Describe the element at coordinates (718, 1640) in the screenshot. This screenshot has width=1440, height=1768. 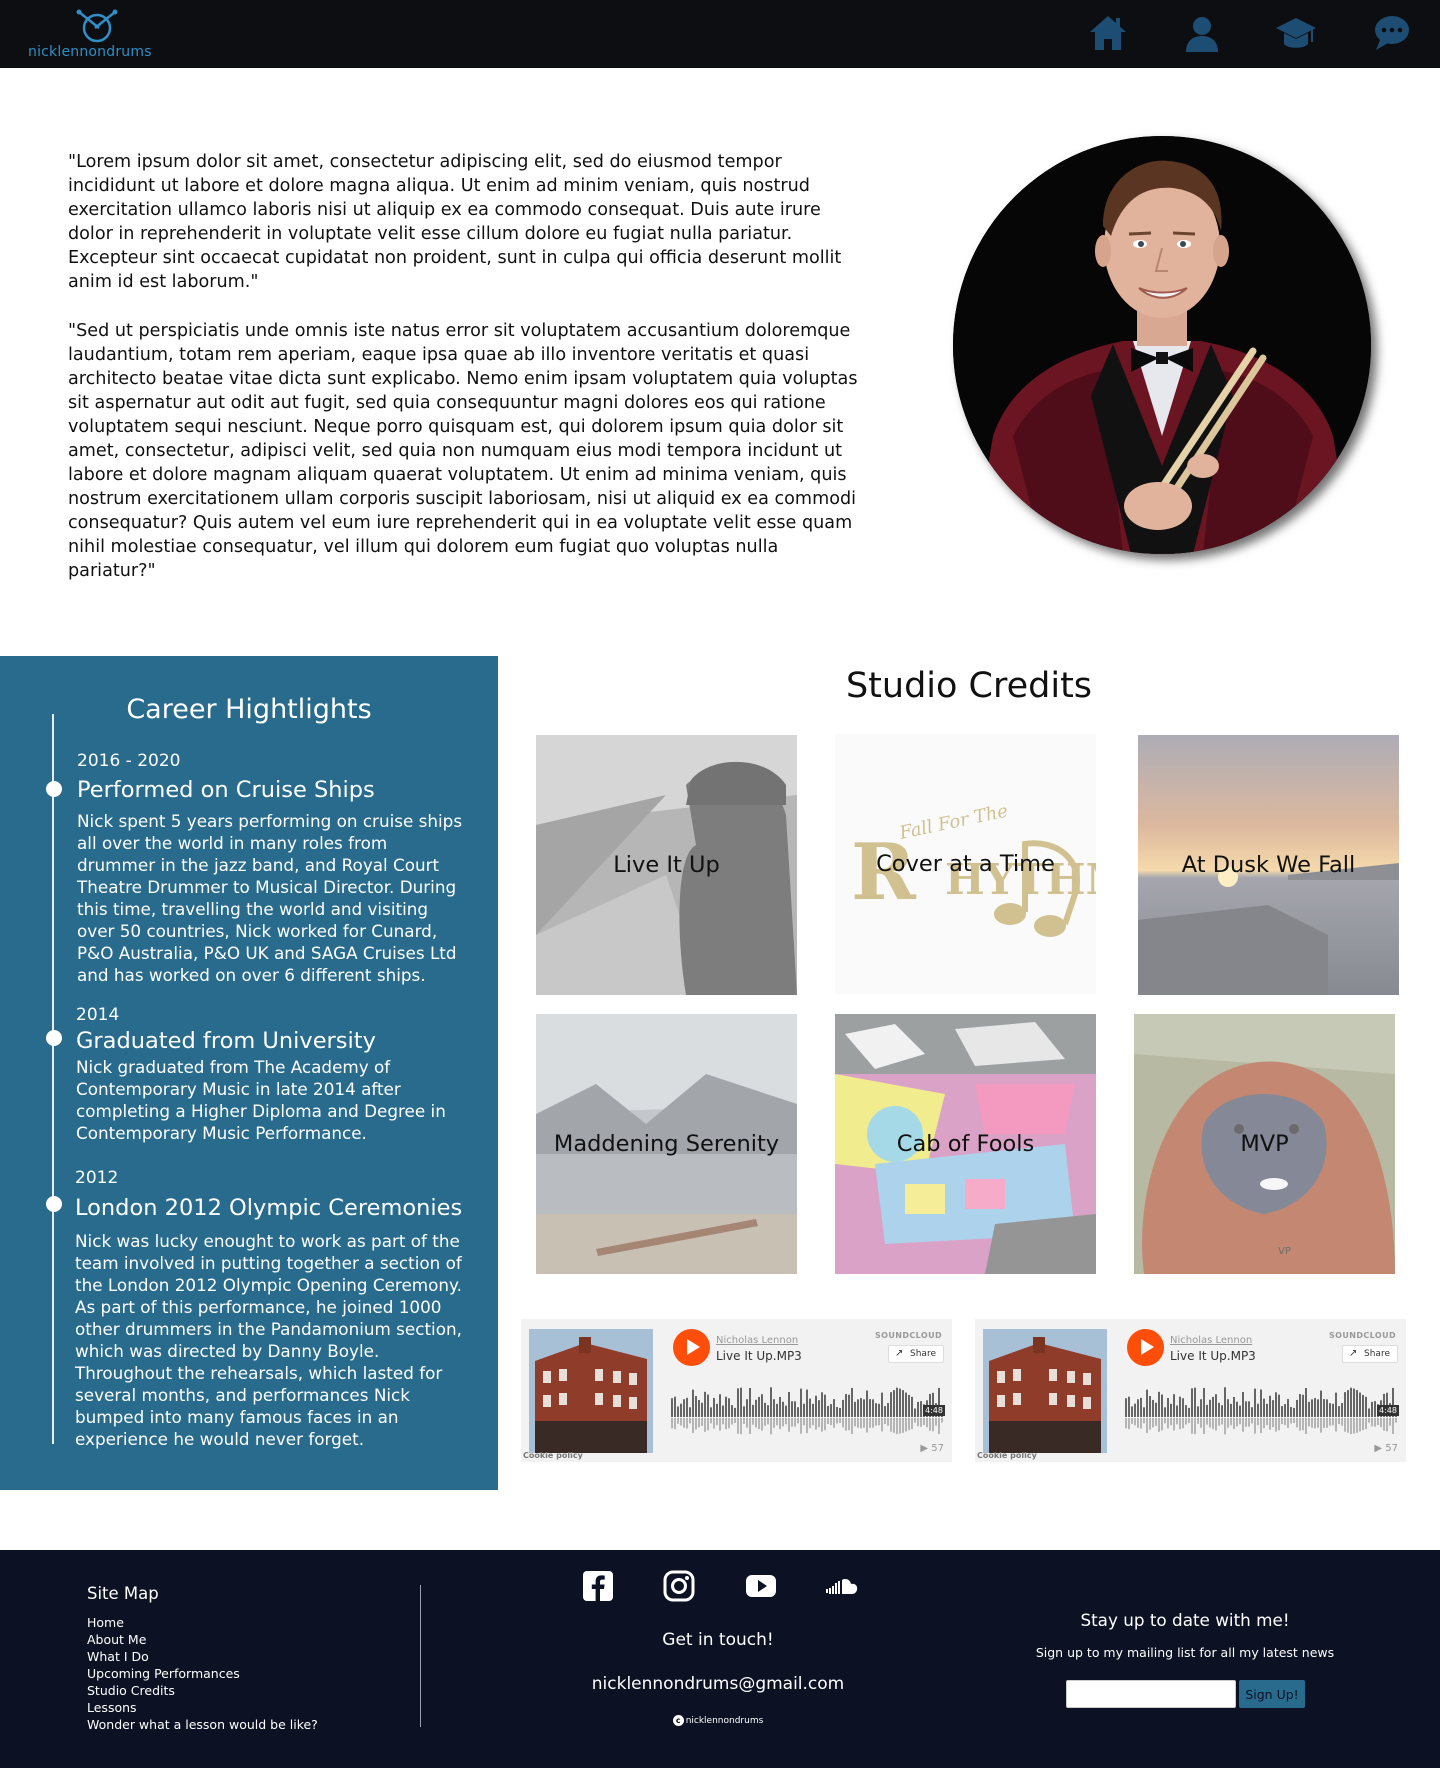
I see `get-in-touch-heading: Get in touch!` at that location.